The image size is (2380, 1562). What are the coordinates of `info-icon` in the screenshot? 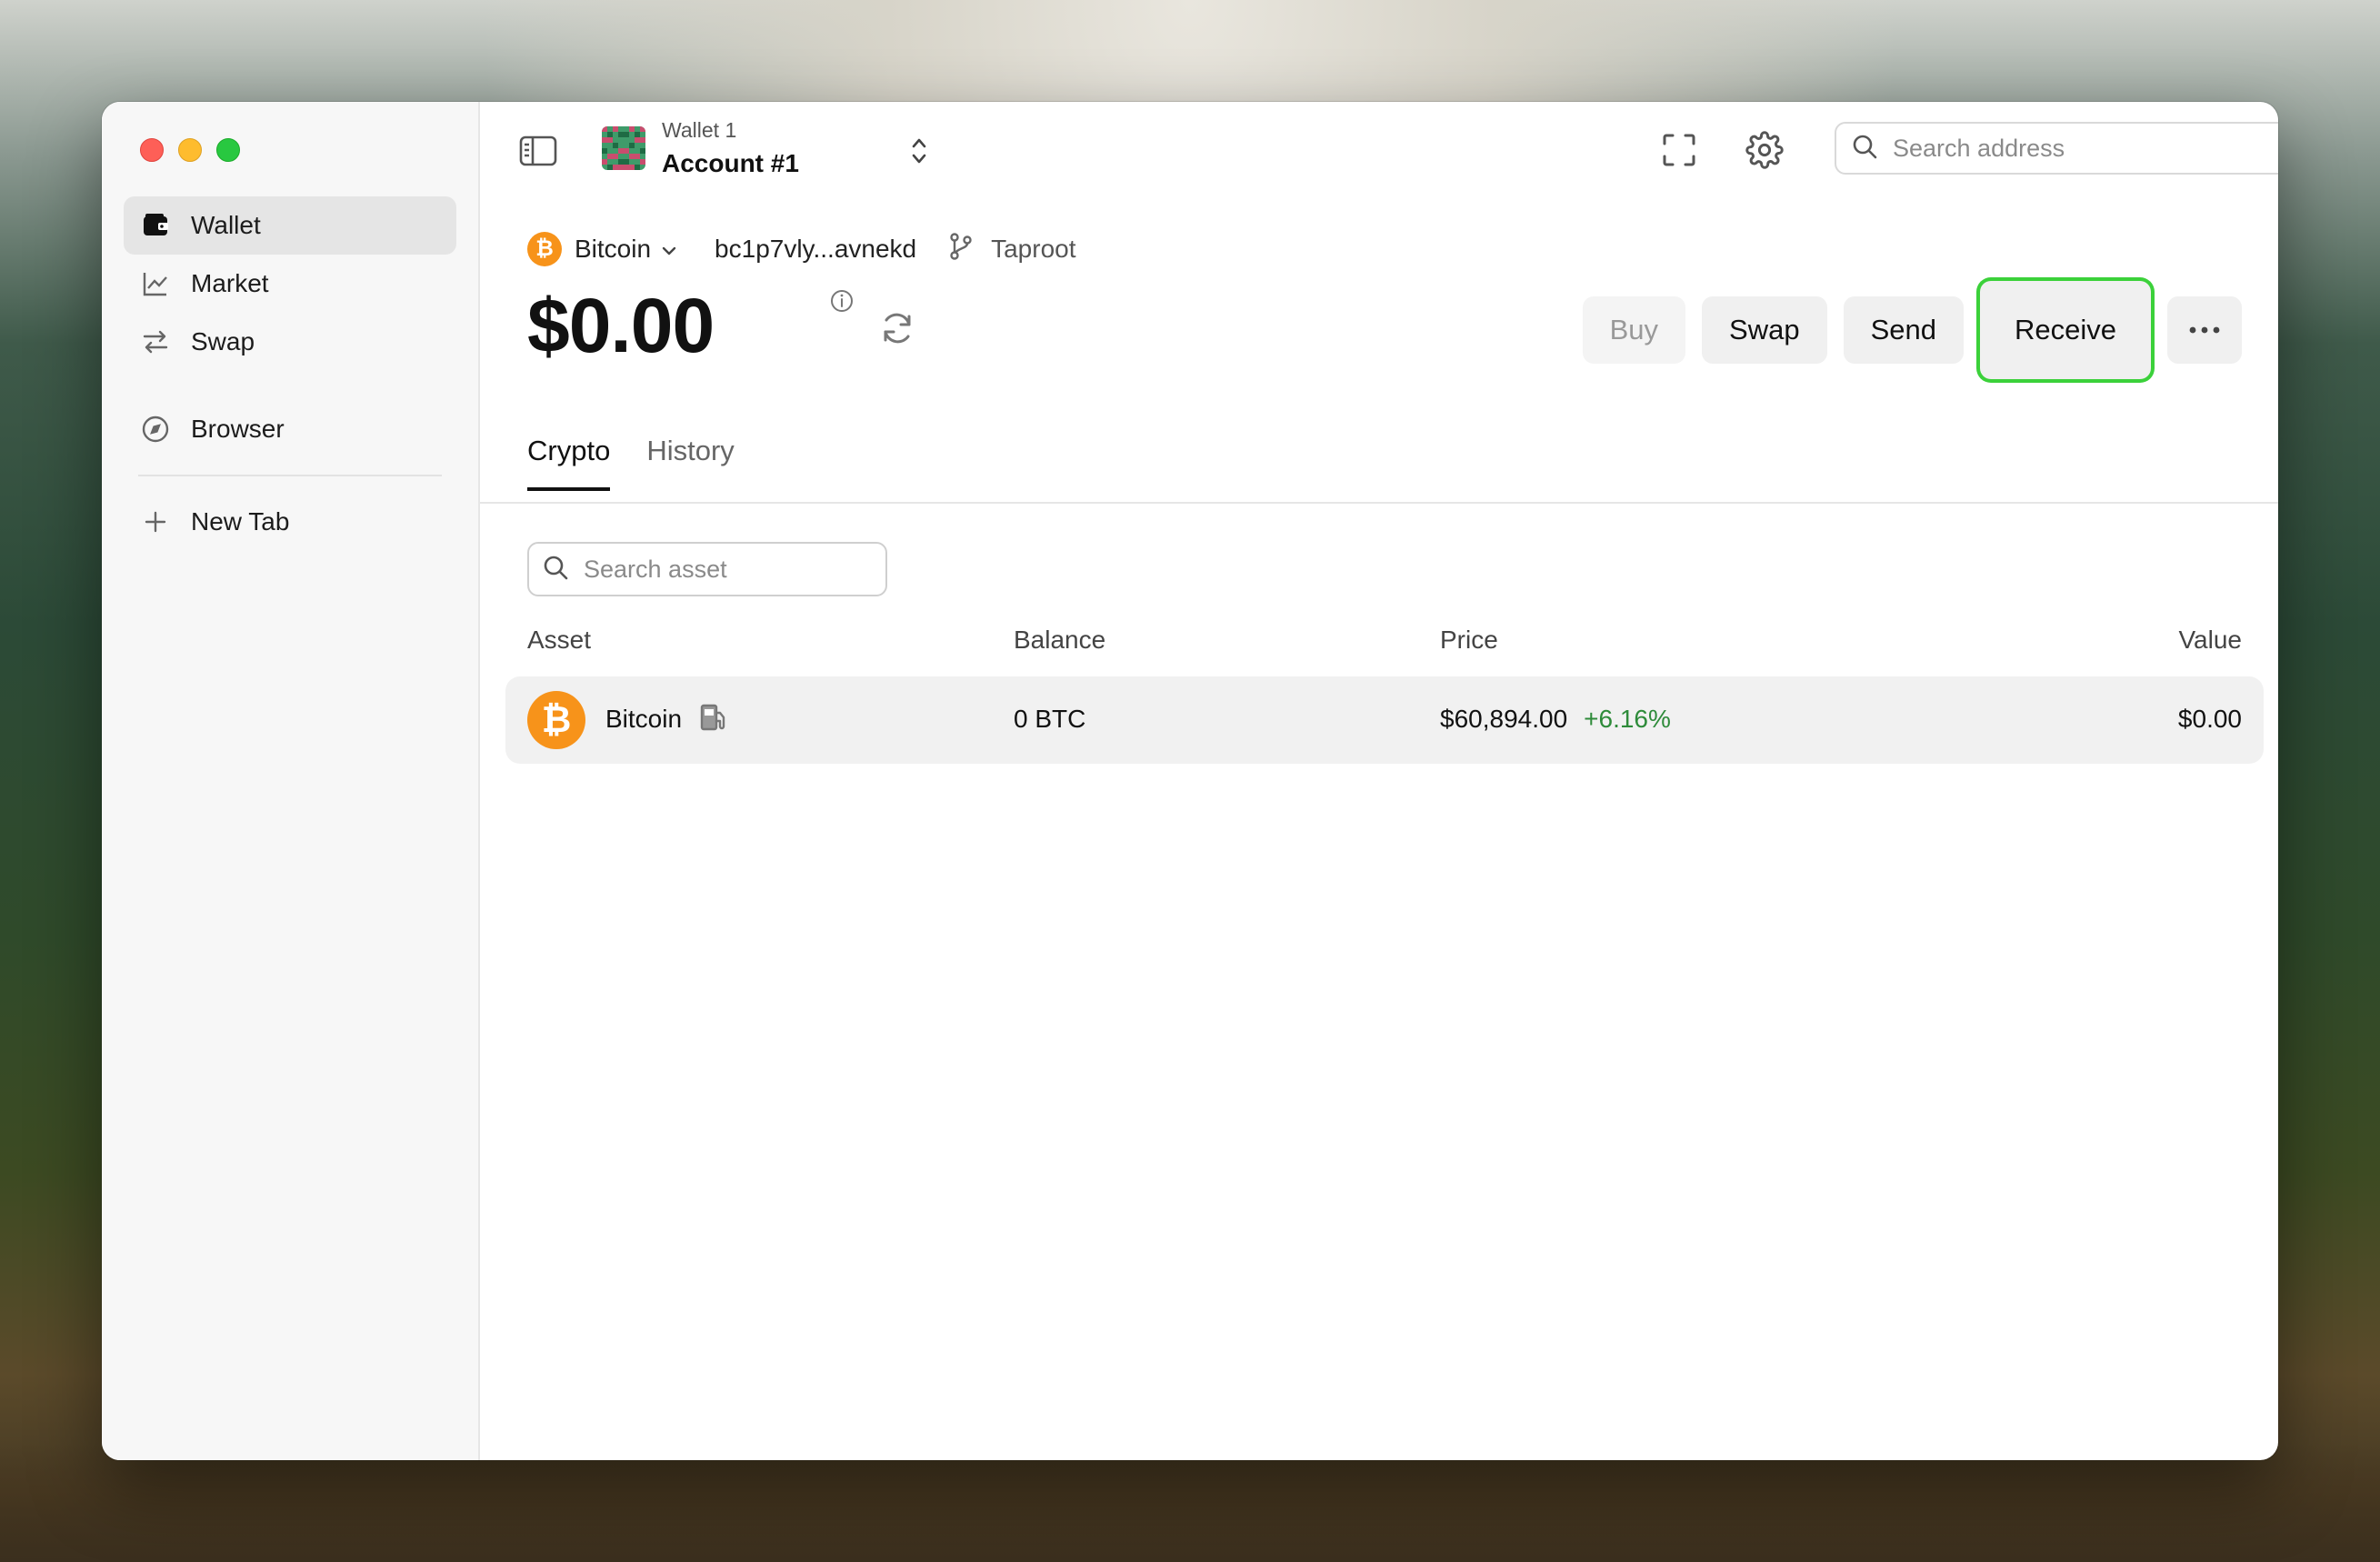 It's located at (842, 303).